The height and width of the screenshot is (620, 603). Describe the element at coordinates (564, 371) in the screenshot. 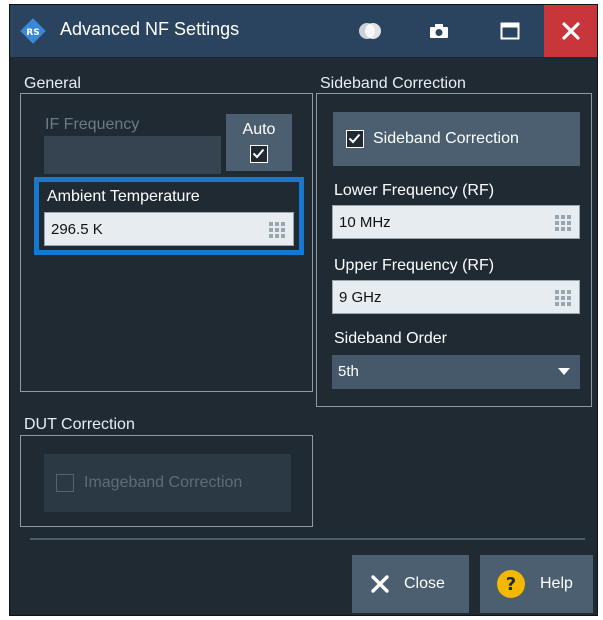

I see `chevron-down-icon` at that location.